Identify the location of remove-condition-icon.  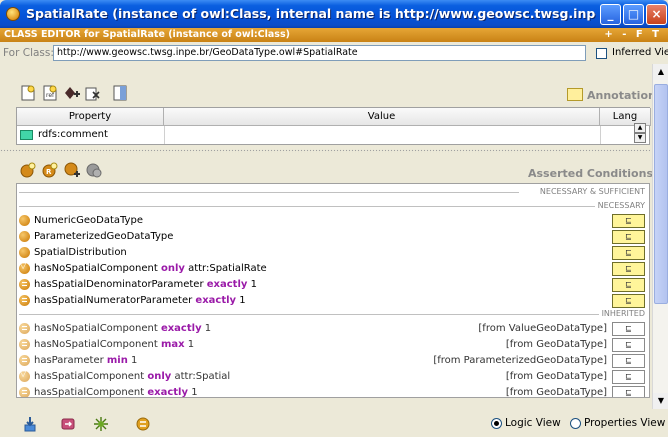
(94, 170).